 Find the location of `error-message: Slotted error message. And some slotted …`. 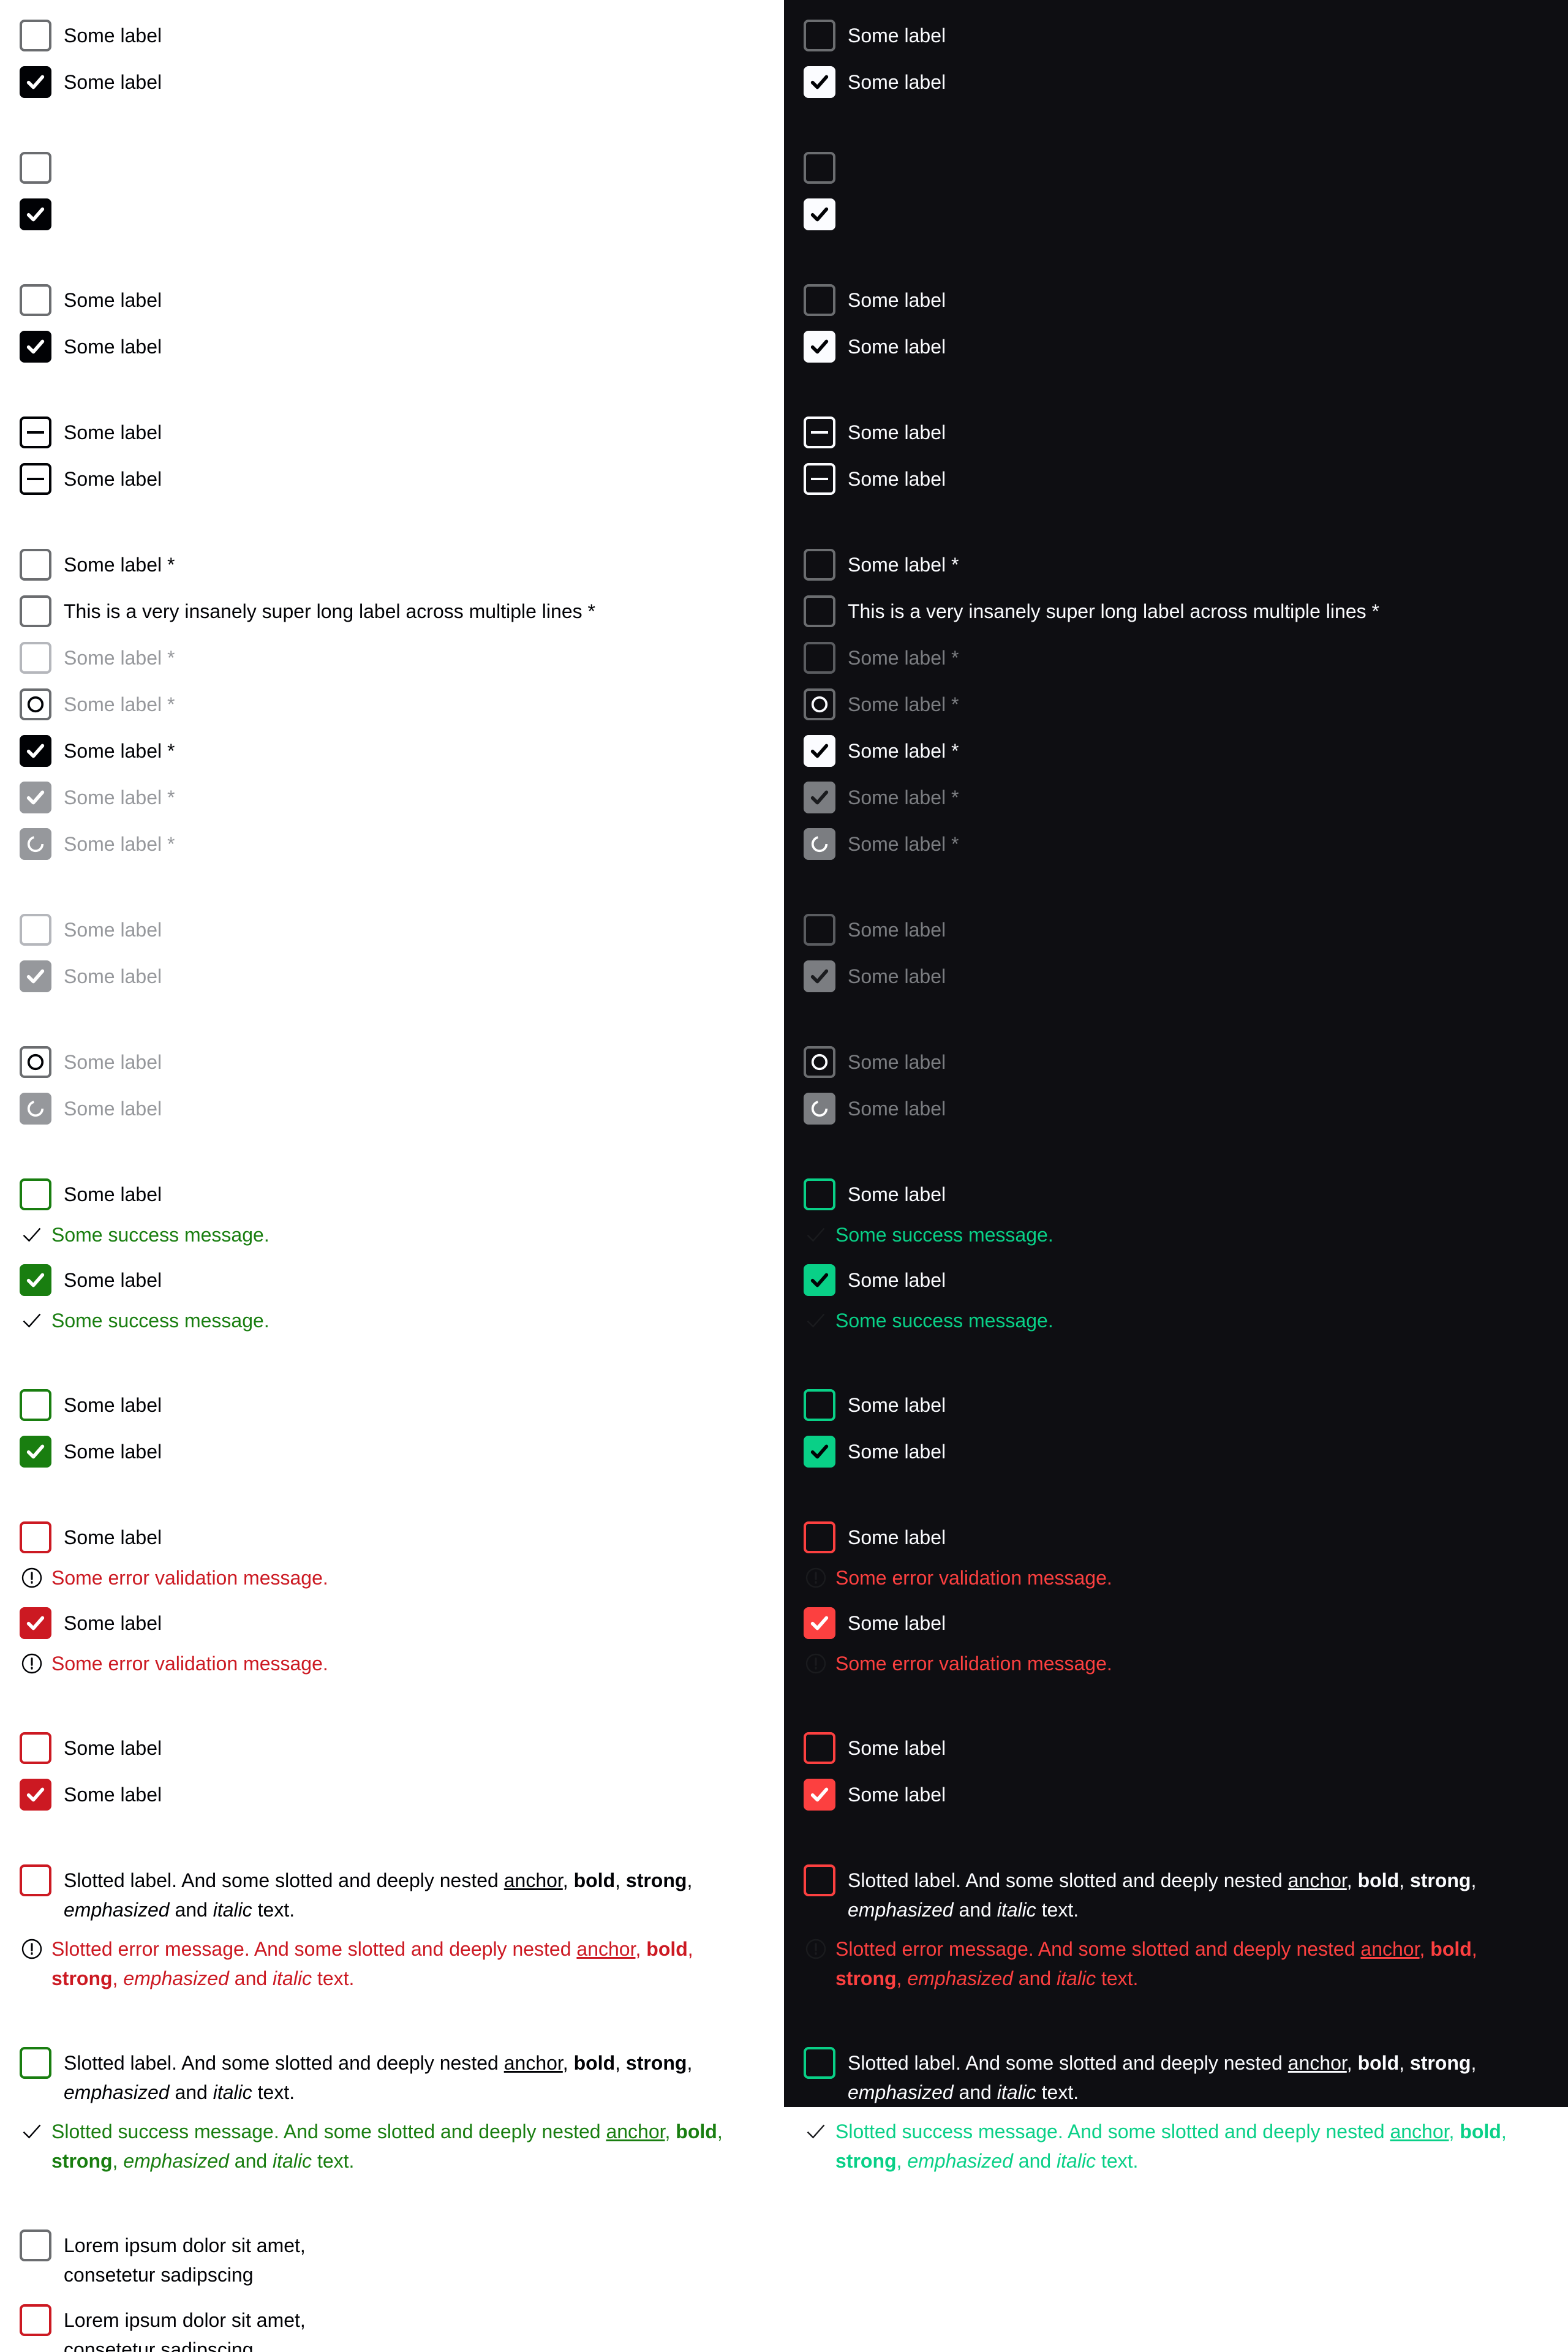

error-message: Slotted error message. And some slotted … is located at coordinates (402, 1964).